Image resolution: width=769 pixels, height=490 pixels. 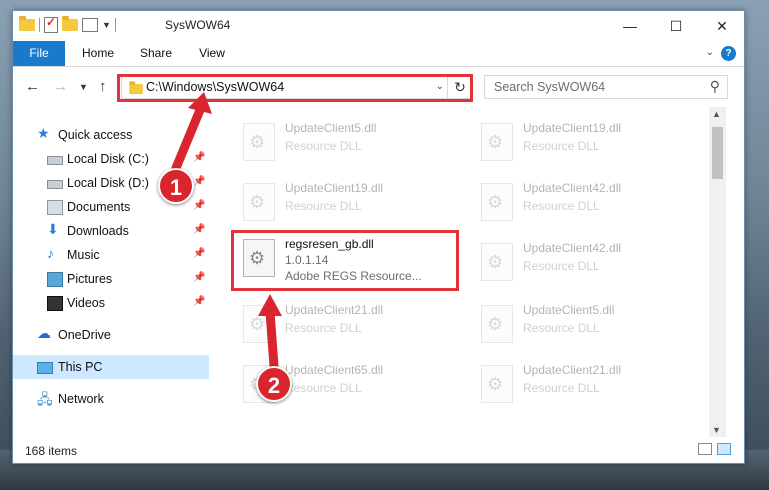 I want to click on quick-access-toolbar: ▼, so click(x=67, y=24).